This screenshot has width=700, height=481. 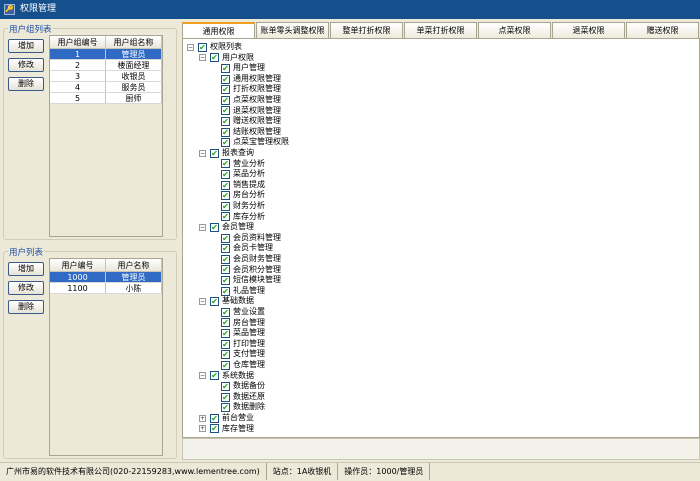 I want to click on tree-item: ✔ 会员财务管理, so click(x=251, y=259).